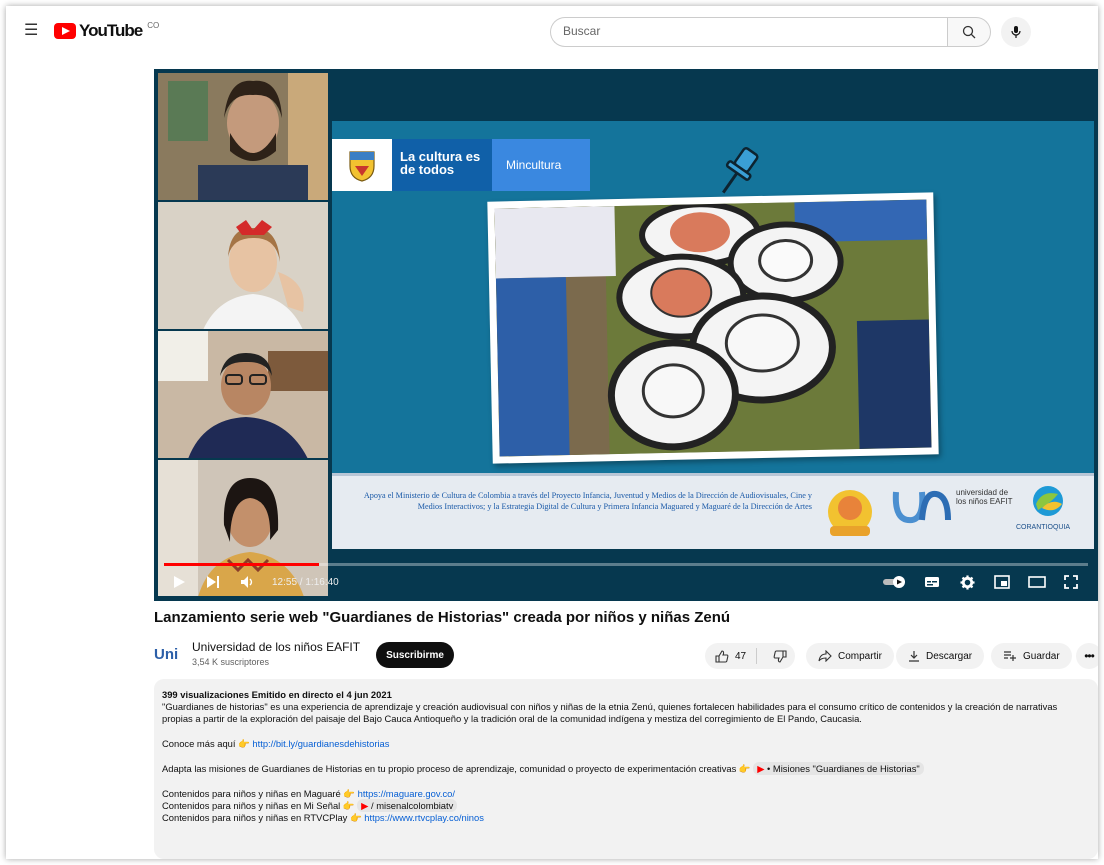 The height and width of the screenshot is (865, 1104). Describe the element at coordinates (442, 165) in the screenshot. I see `banner-slogan: La cultura es de todos` at that location.